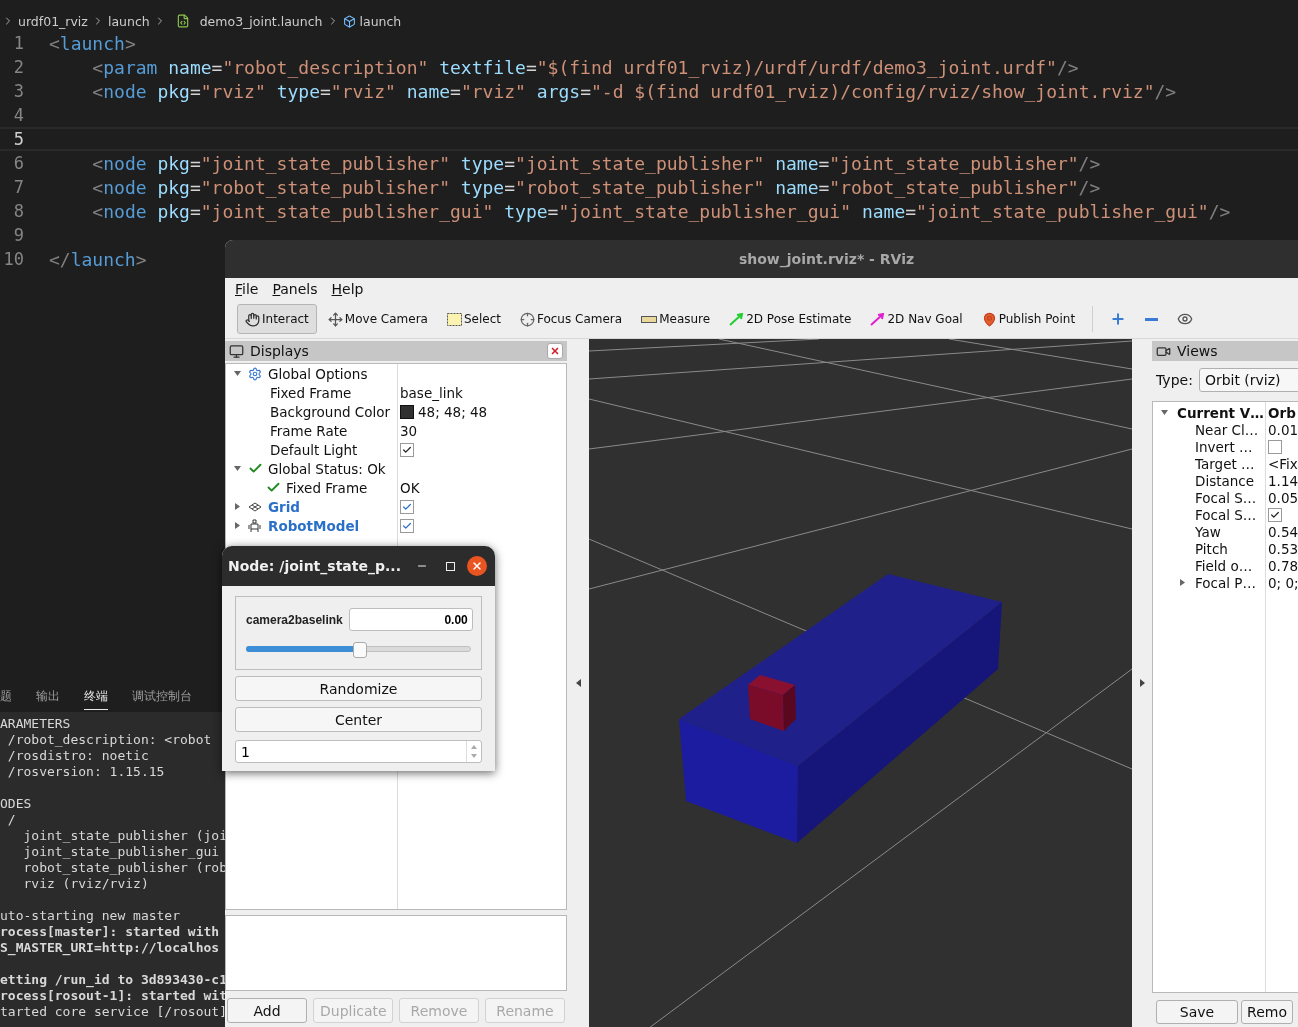 The height and width of the screenshot is (1027, 1298). Describe the element at coordinates (571, 319) in the screenshot. I see `tool-button: Focus Camera` at that location.